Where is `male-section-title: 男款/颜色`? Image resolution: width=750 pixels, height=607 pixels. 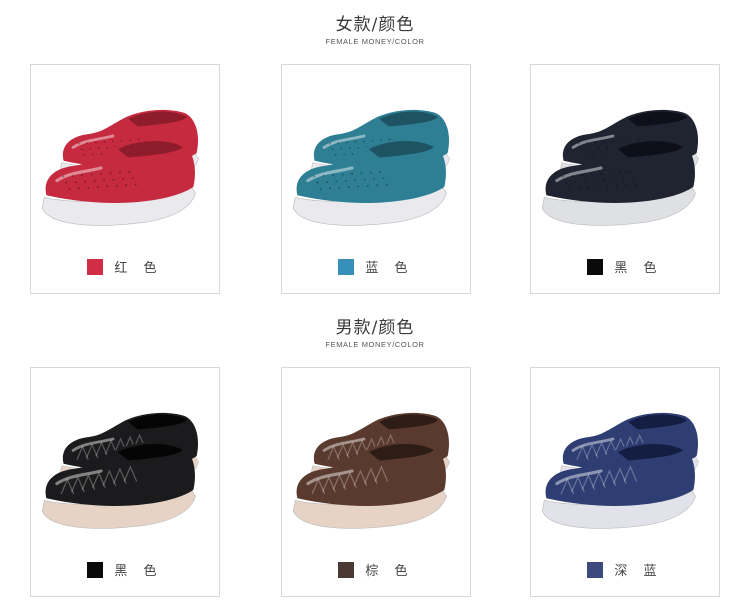 male-section-title: 男款/颜色 is located at coordinates (375, 328).